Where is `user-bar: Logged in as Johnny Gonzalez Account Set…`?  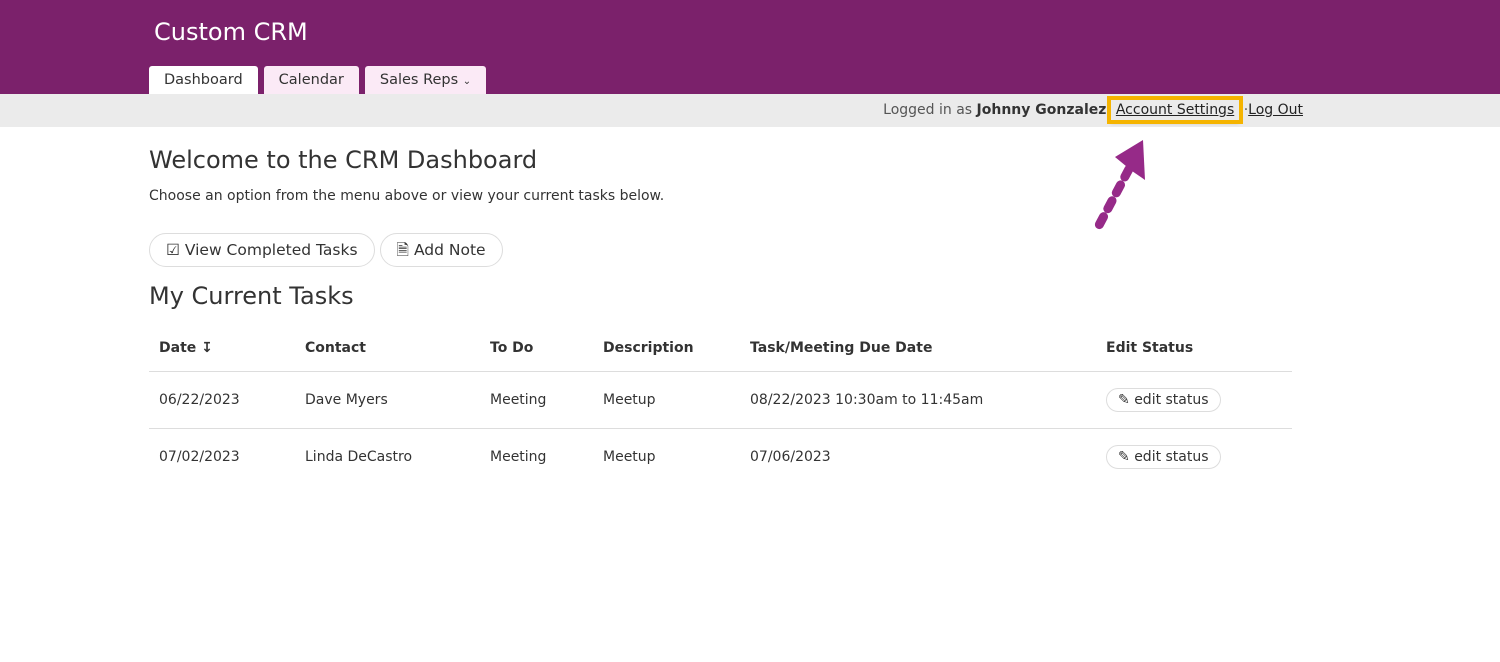
user-bar: Logged in as Johnny Gonzalez Account Set… is located at coordinates (750, 110).